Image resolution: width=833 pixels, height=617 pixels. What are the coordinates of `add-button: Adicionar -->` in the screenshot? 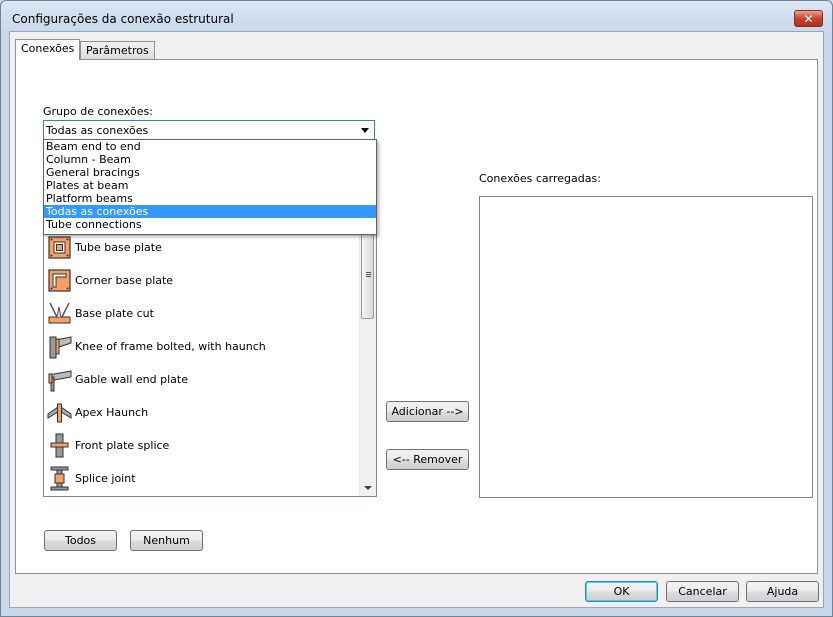 It's located at (427, 411).